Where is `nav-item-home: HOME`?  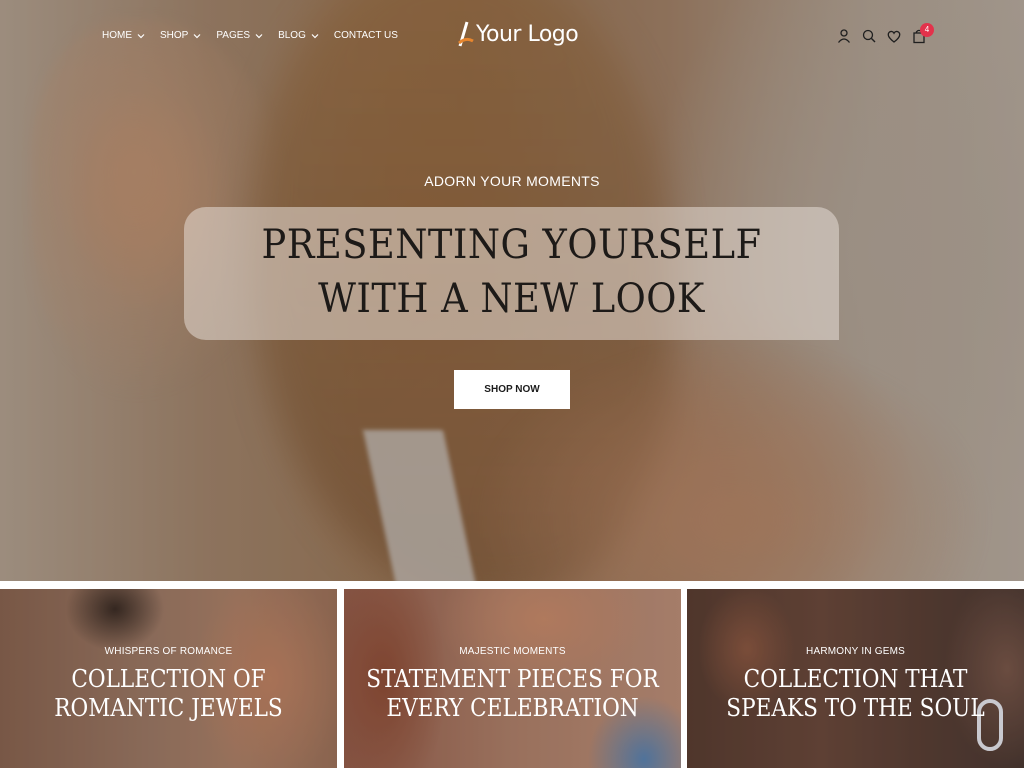 nav-item-home: HOME is located at coordinates (124, 35).